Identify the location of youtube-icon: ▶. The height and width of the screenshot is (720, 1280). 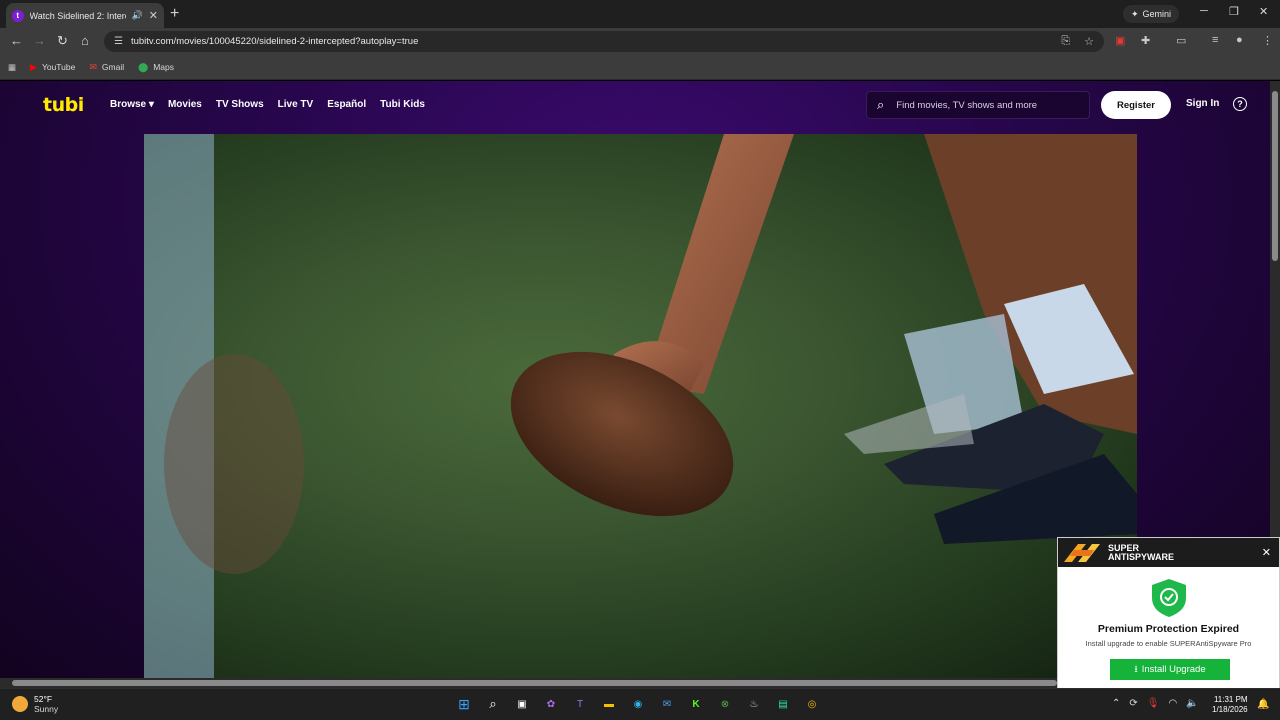
(33, 66).